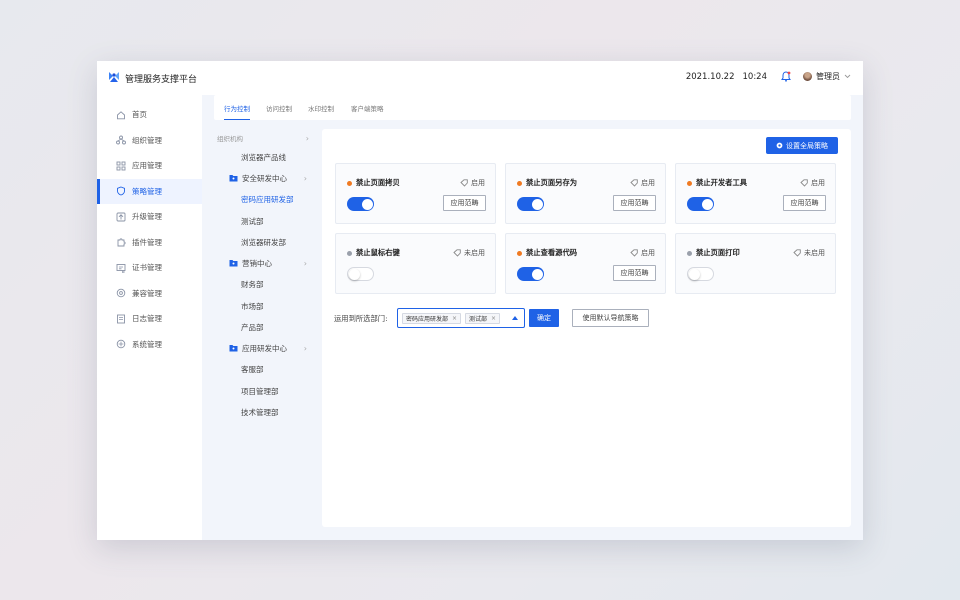 This screenshot has height=600, width=960. What do you see at coordinates (149, 115) in the screenshot?
I see `sidebar-item-home: 首页` at bounding box center [149, 115].